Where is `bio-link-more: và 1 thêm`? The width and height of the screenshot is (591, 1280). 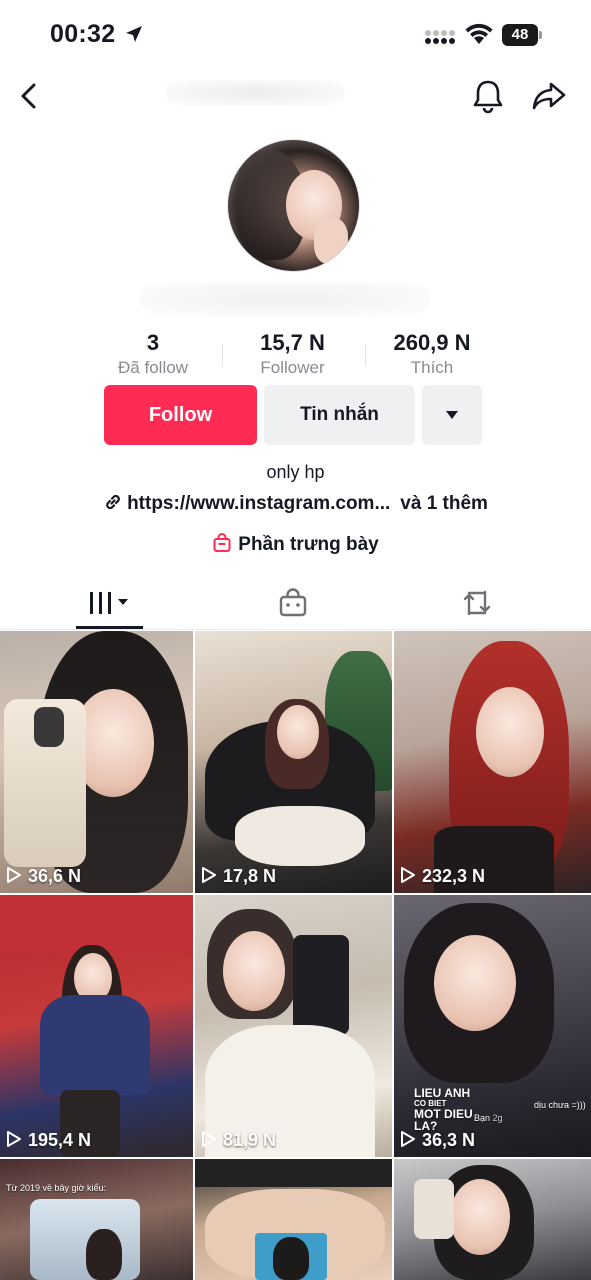 bio-link-more: và 1 thêm is located at coordinates (444, 503).